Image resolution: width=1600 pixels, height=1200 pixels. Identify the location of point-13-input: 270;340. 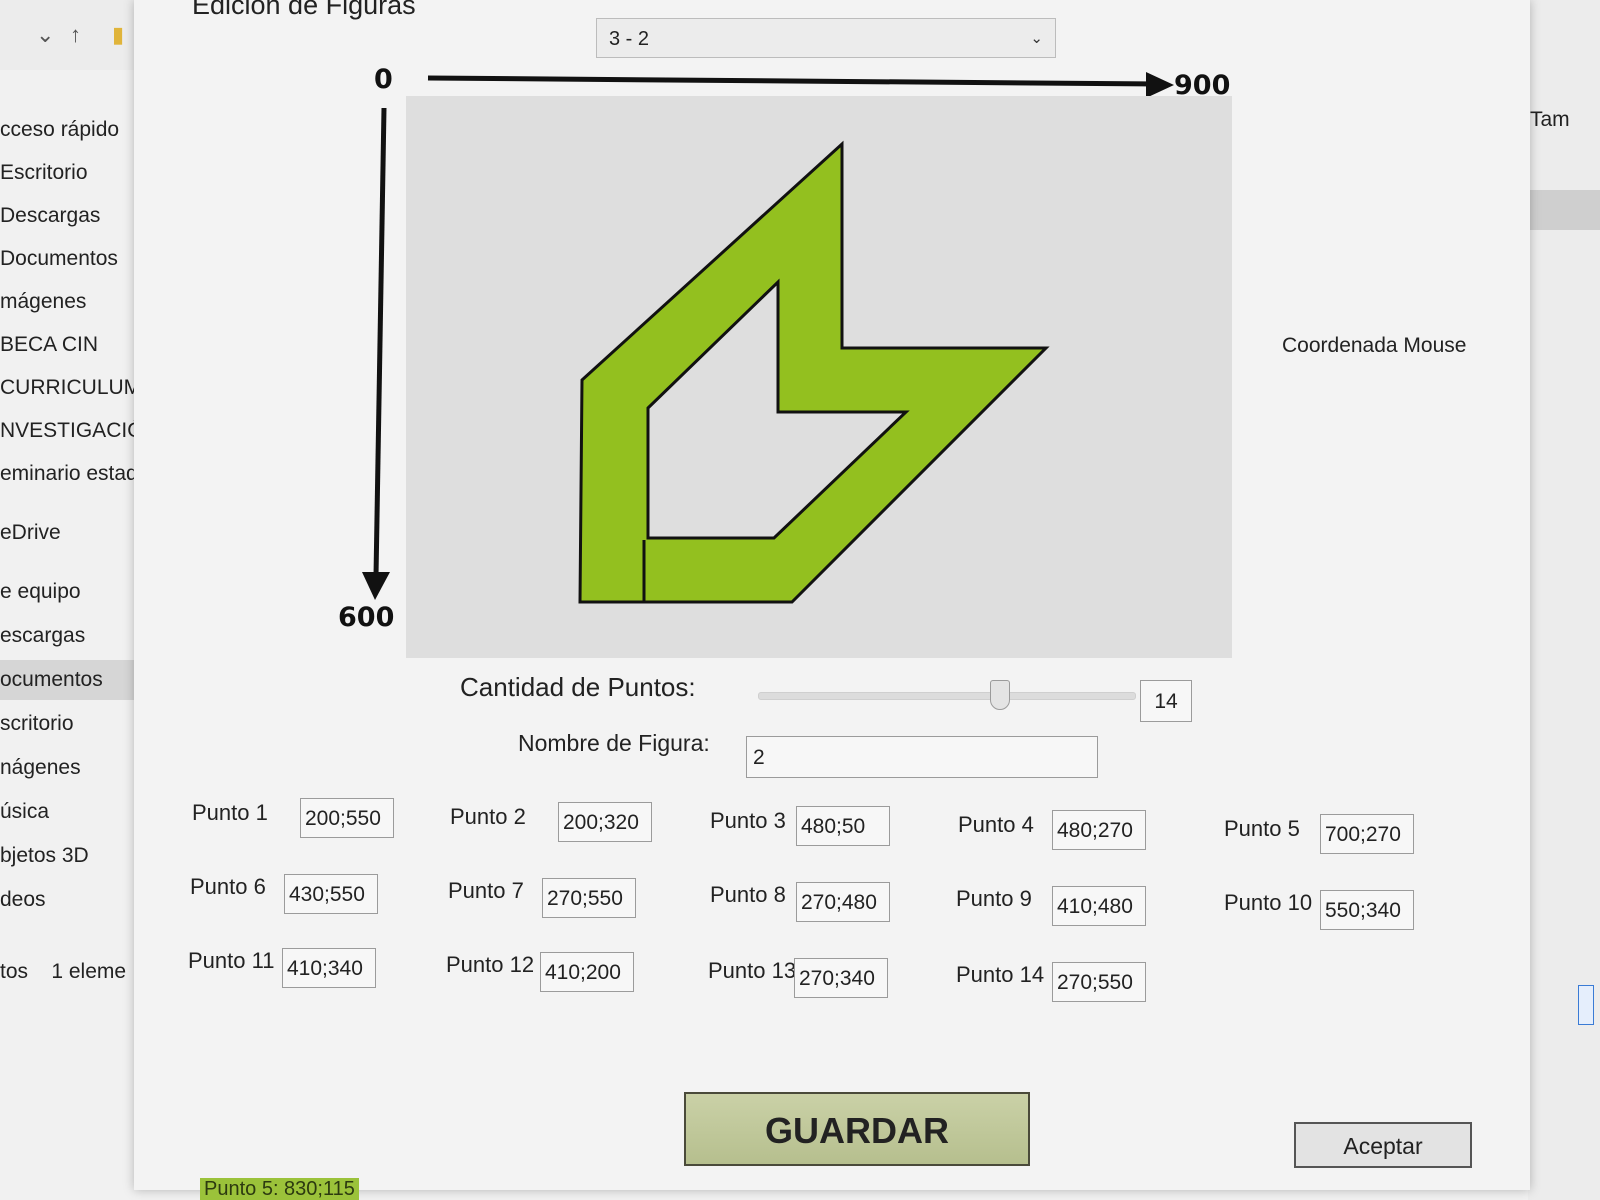
(841, 978).